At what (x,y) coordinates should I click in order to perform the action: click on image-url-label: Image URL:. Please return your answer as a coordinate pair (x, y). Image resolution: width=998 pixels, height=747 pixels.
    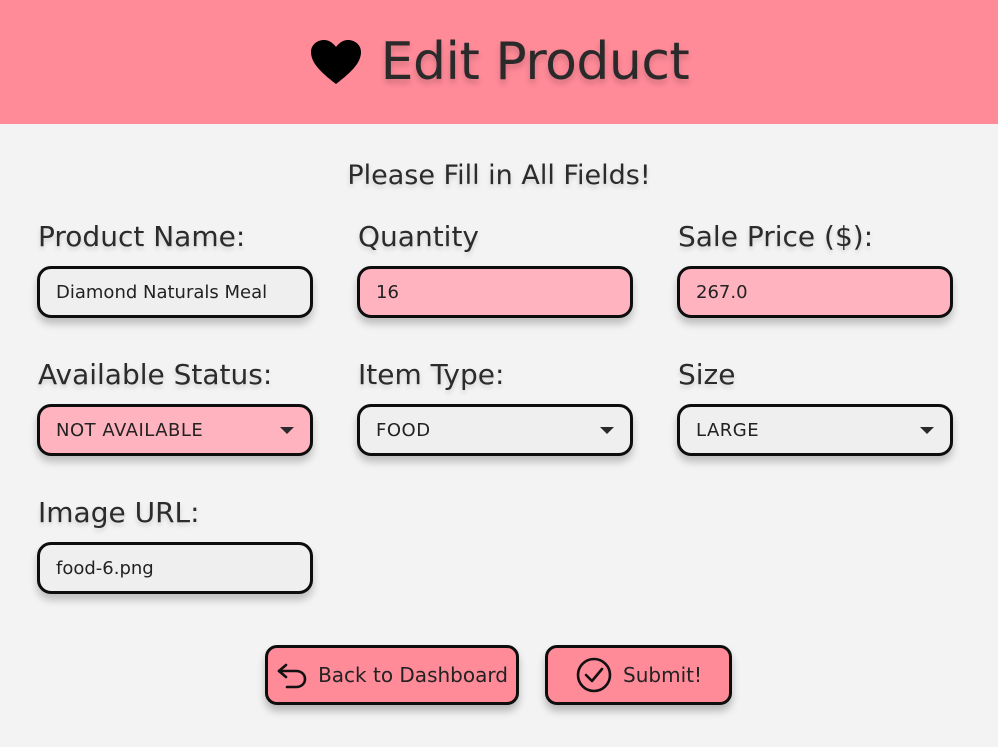
    Looking at the image, I should click on (119, 512).